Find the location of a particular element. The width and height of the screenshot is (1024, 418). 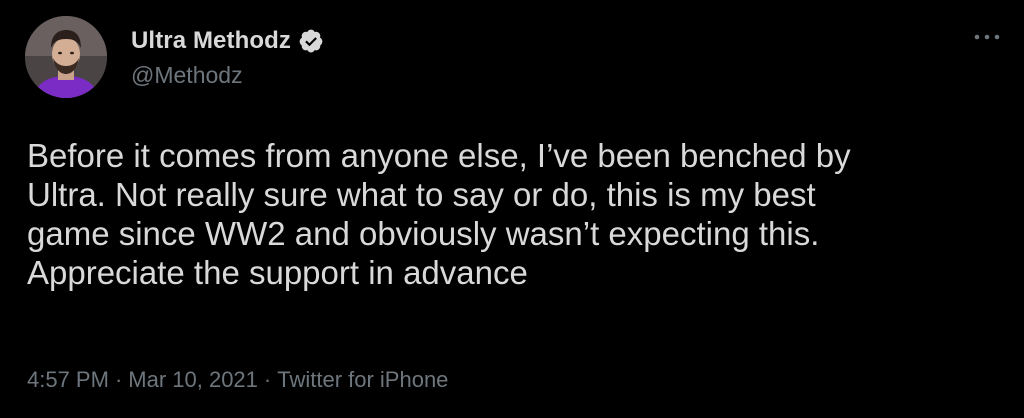

tweet-date: Mar 10, 2021 is located at coordinates (193, 380).